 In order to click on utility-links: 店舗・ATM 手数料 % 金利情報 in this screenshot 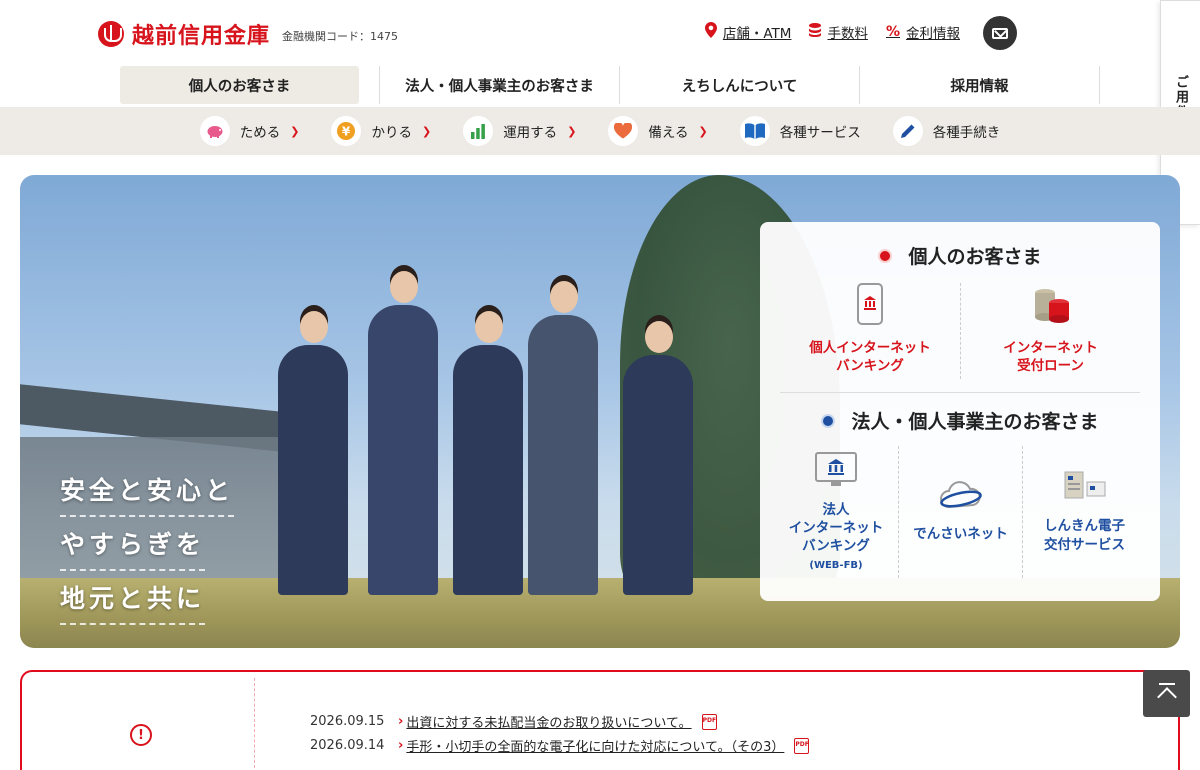, I will do `click(832, 32)`.